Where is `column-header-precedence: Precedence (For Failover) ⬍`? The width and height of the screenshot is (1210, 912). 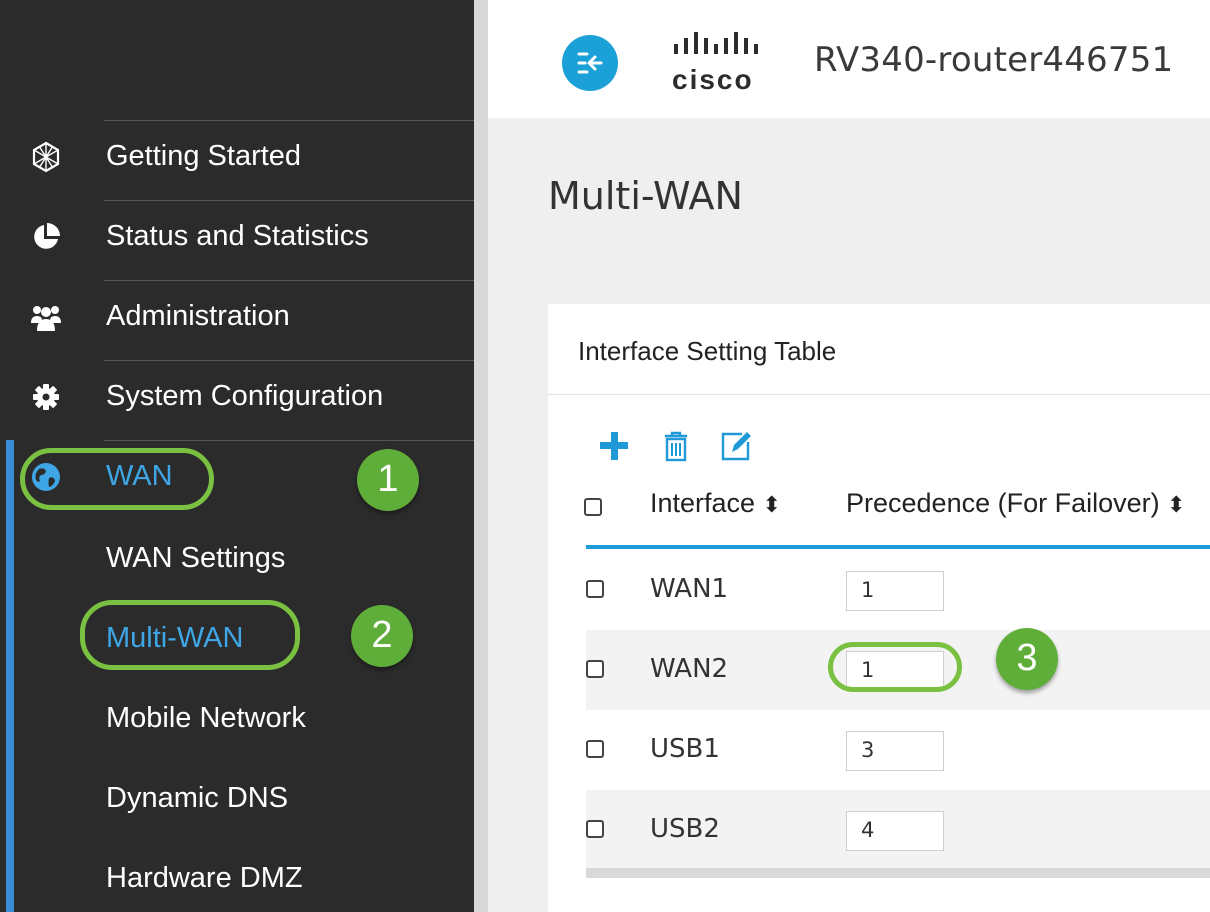
column-header-precedence: Precedence (For Failover) ⬍ is located at coordinates (1016, 503).